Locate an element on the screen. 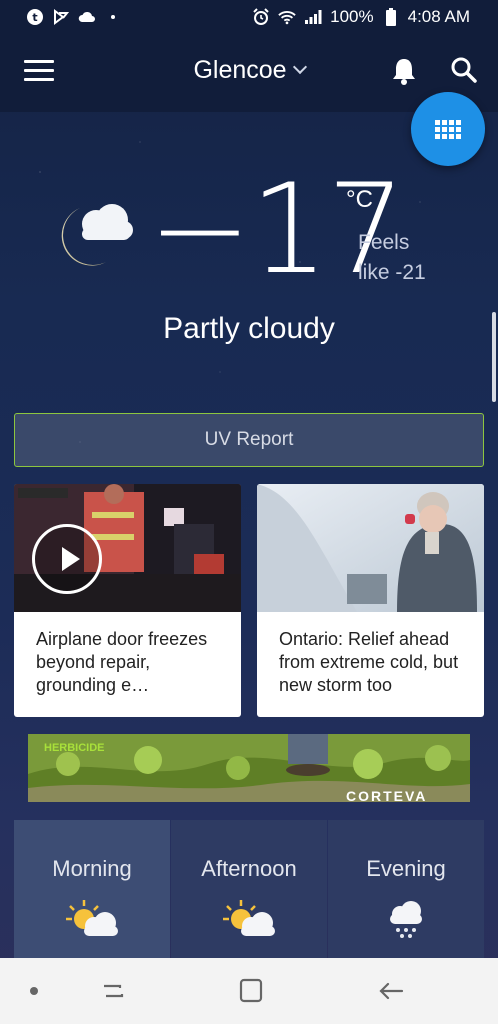  cloud-notification-icon is located at coordinates (87, 17).